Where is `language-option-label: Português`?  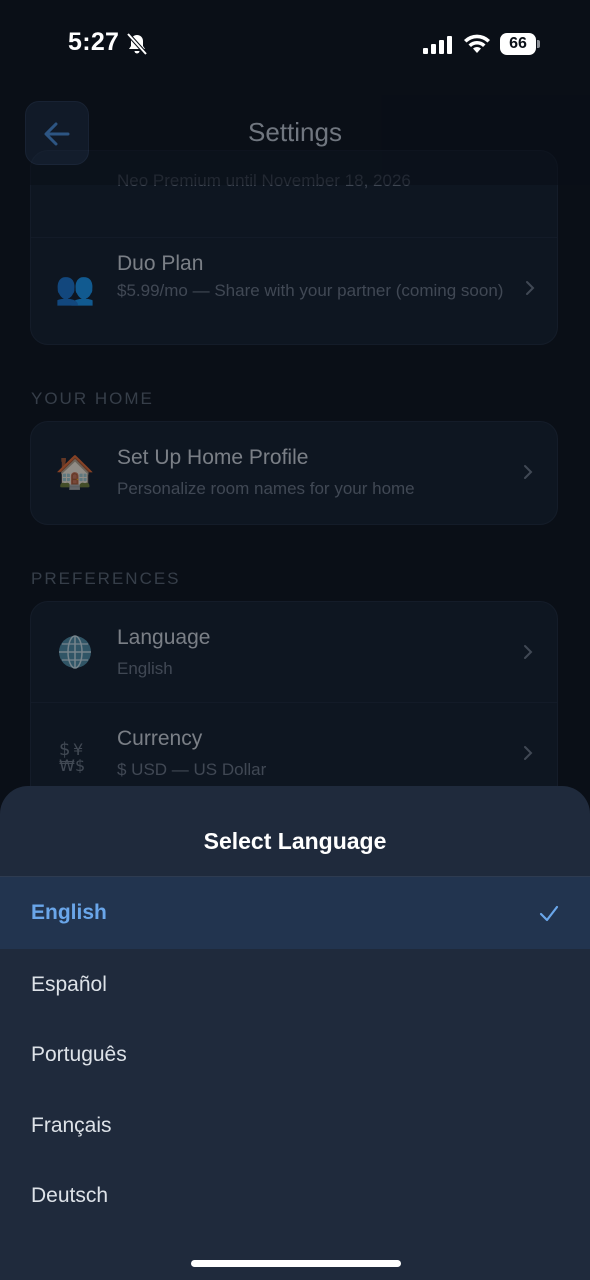
language-option-label: Português is located at coordinates (79, 1054).